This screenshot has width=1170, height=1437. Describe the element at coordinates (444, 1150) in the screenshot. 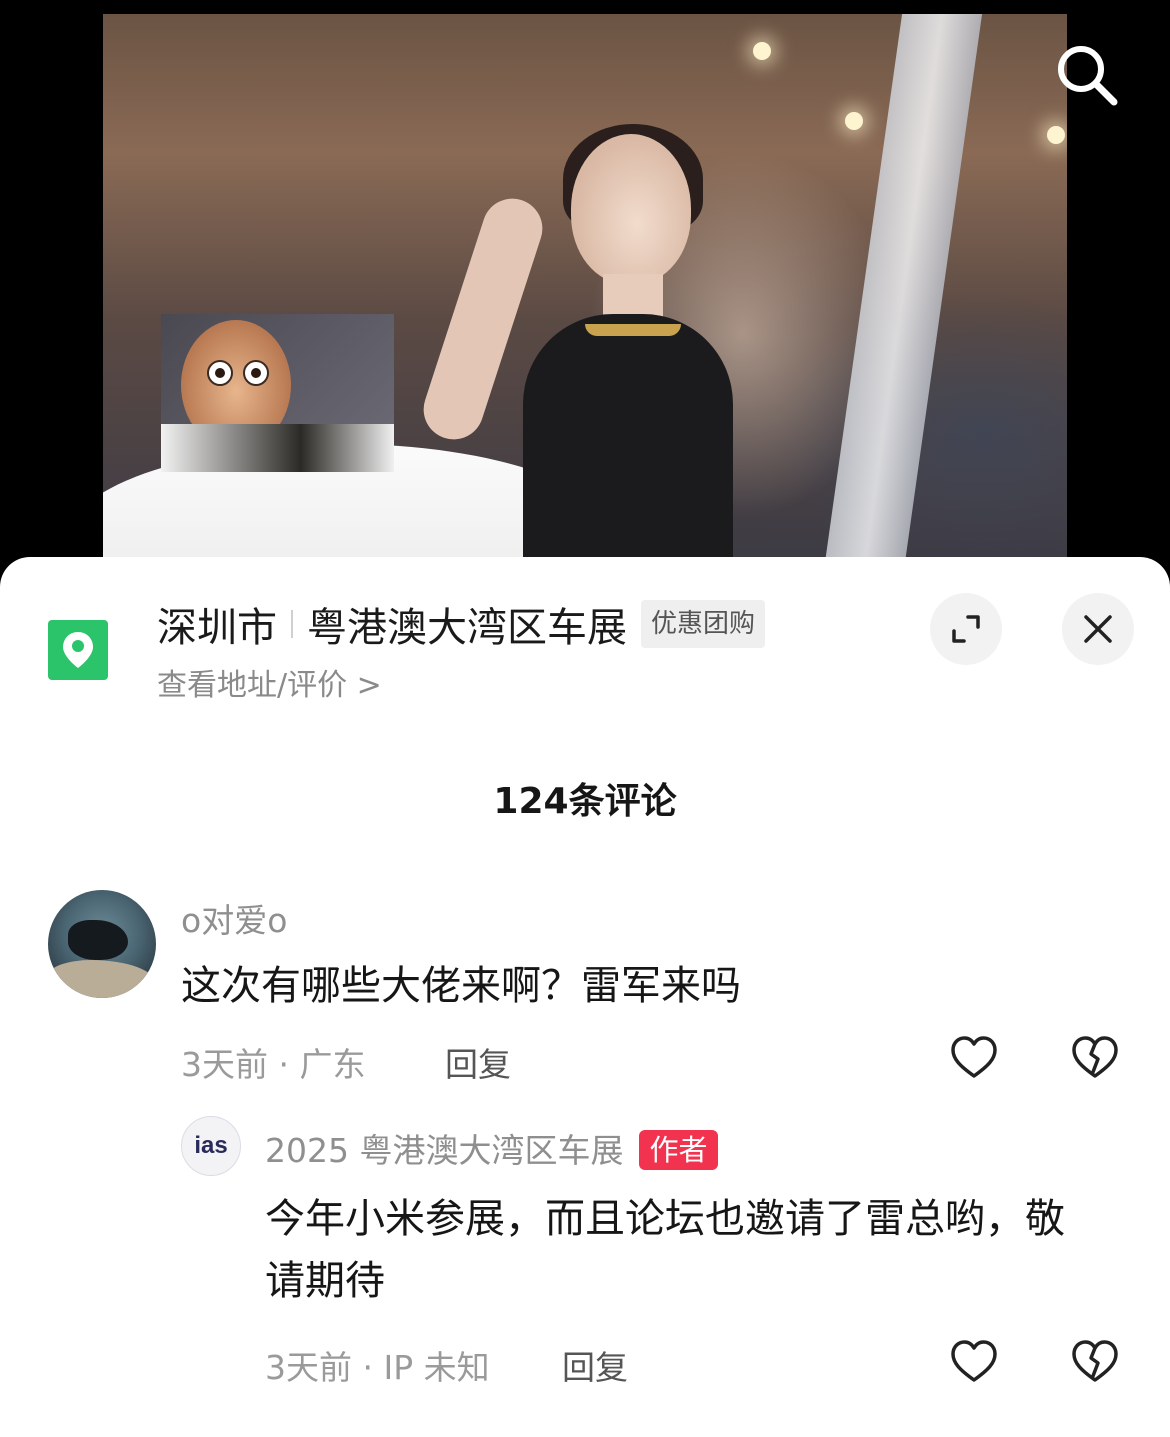

I see `reply-username: 2025 粤港澳大湾区车展` at that location.